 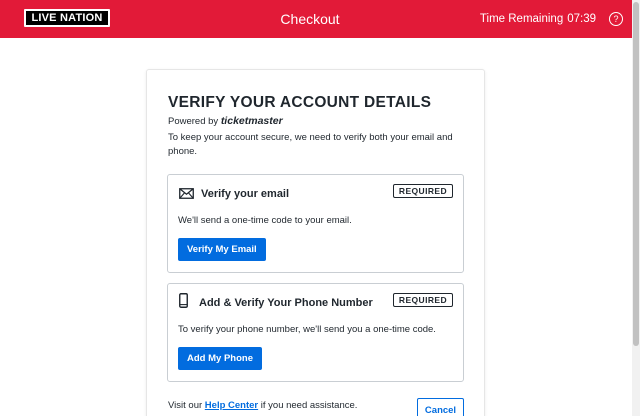 What do you see at coordinates (422, 191) in the screenshot?
I see `email-required-badge: REQUIRED` at bounding box center [422, 191].